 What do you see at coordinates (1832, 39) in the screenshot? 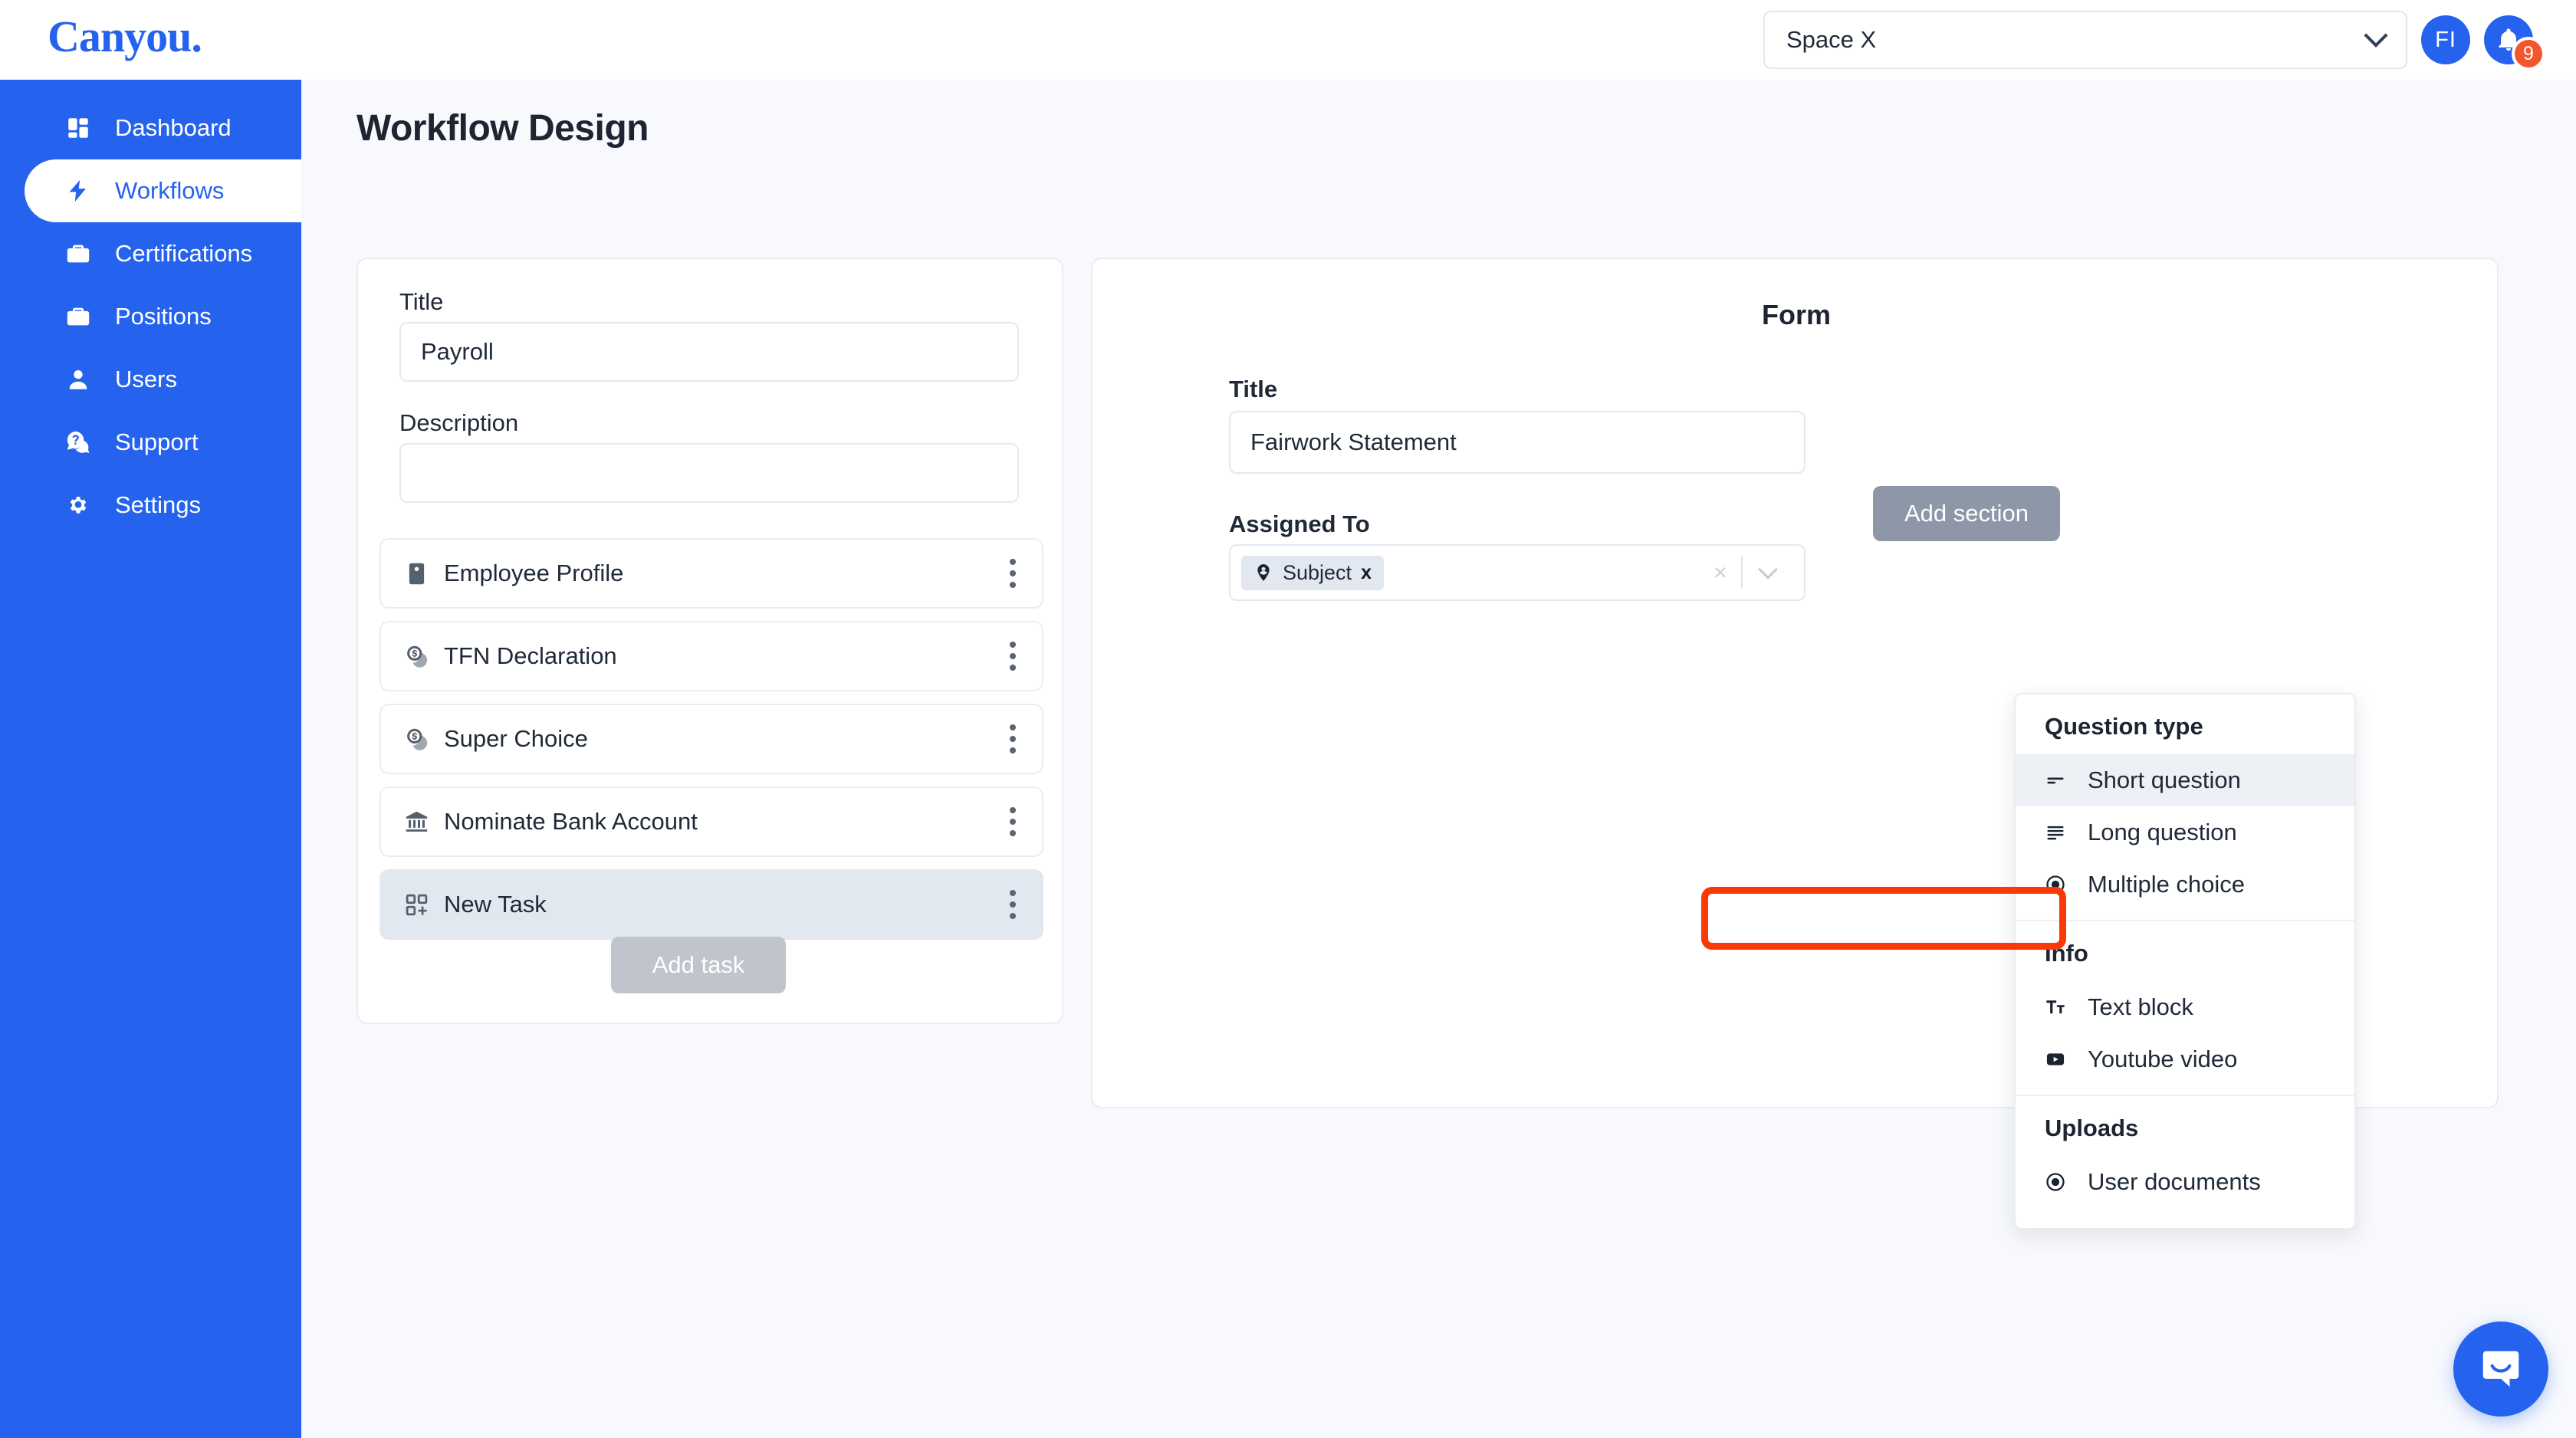
I see `space-selector-value: Space X` at bounding box center [1832, 39].